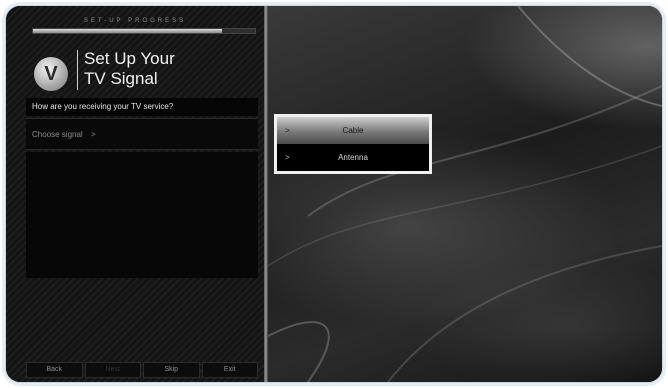  I want to click on option-label: Antenna, so click(353, 157).